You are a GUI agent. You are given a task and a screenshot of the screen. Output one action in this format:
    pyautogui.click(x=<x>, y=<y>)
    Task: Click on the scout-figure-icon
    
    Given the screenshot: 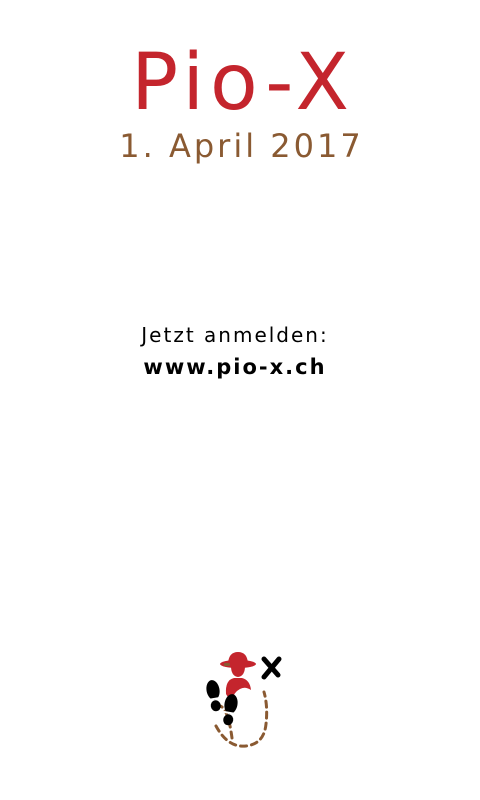 What is the action you would take?
    pyautogui.click(x=238, y=676)
    